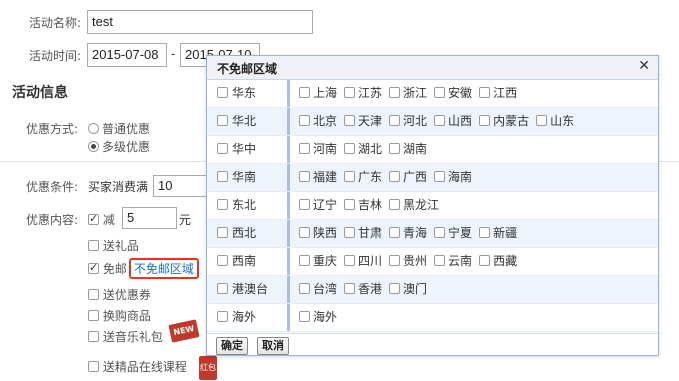 Image resolution: width=679 pixels, height=381 pixels. Describe the element at coordinates (93, 146) in the screenshot. I see `radio-indicator` at that location.